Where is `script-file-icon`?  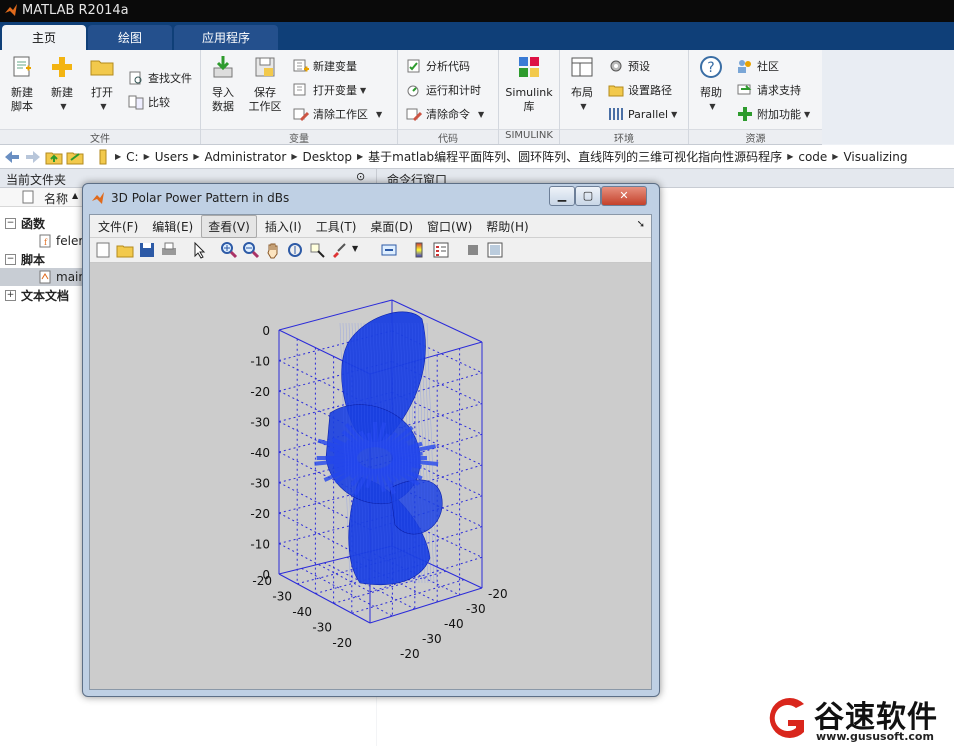
script-file-icon is located at coordinates (45, 277).